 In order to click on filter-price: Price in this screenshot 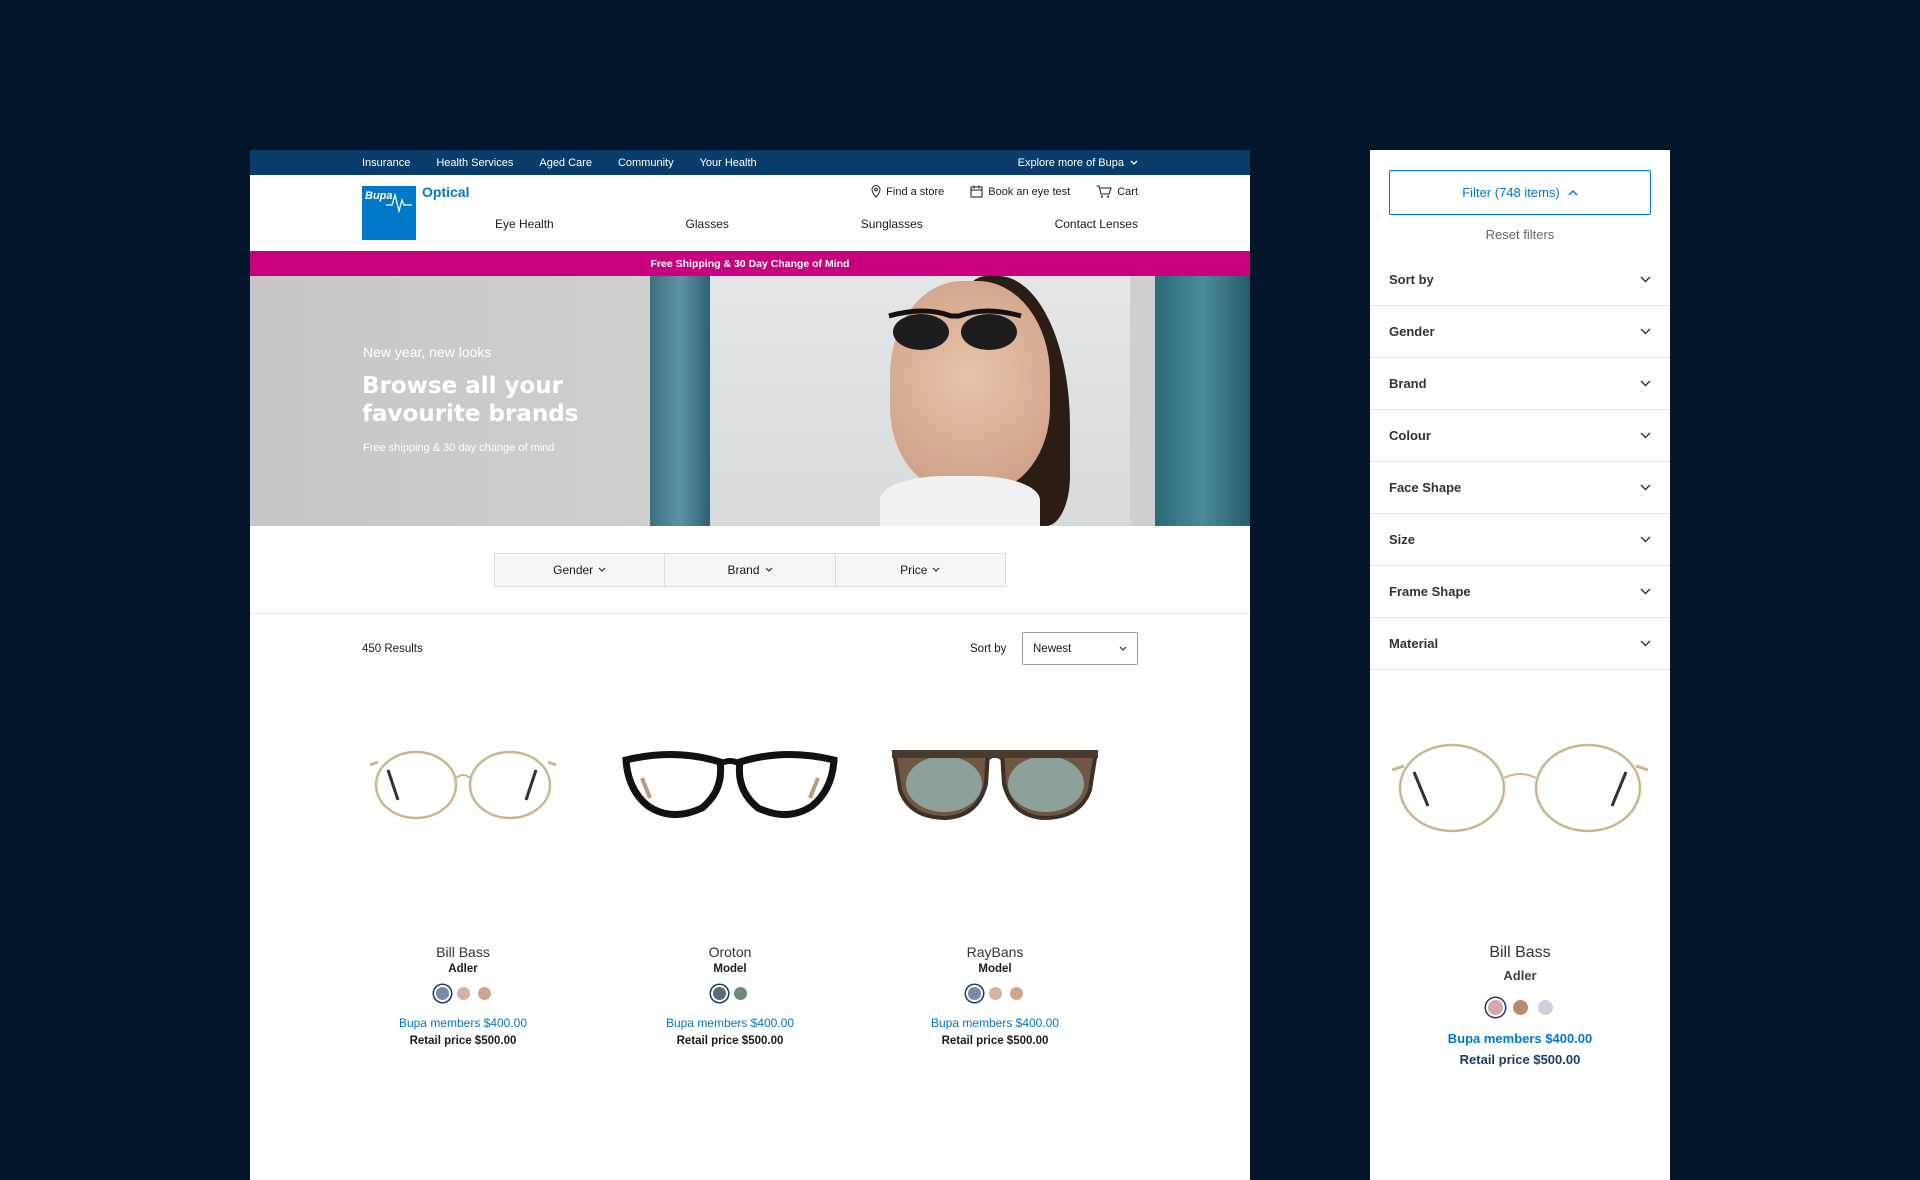, I will do `click(920, 570)`.